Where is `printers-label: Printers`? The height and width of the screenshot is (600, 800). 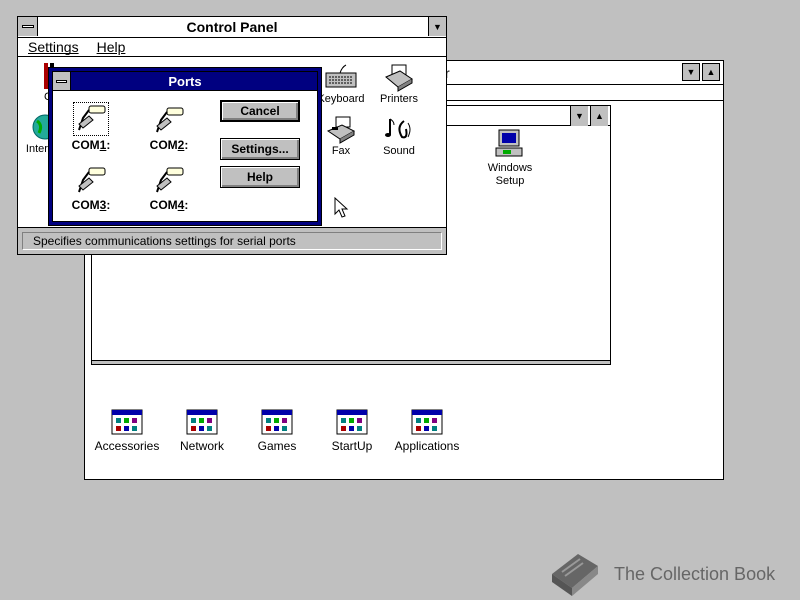
printers-label: Printers is located at coordinates (399, 99).